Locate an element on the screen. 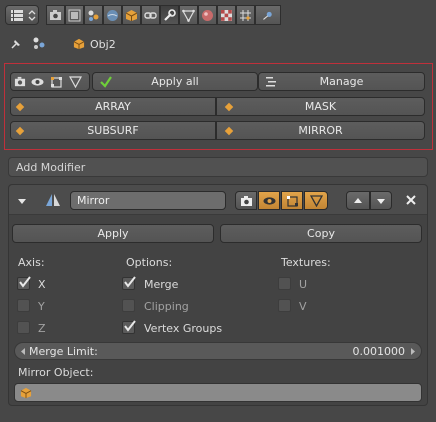 The width and height of the screenshot is (436, 422). move-down-button is located at coordinates (381, 200).